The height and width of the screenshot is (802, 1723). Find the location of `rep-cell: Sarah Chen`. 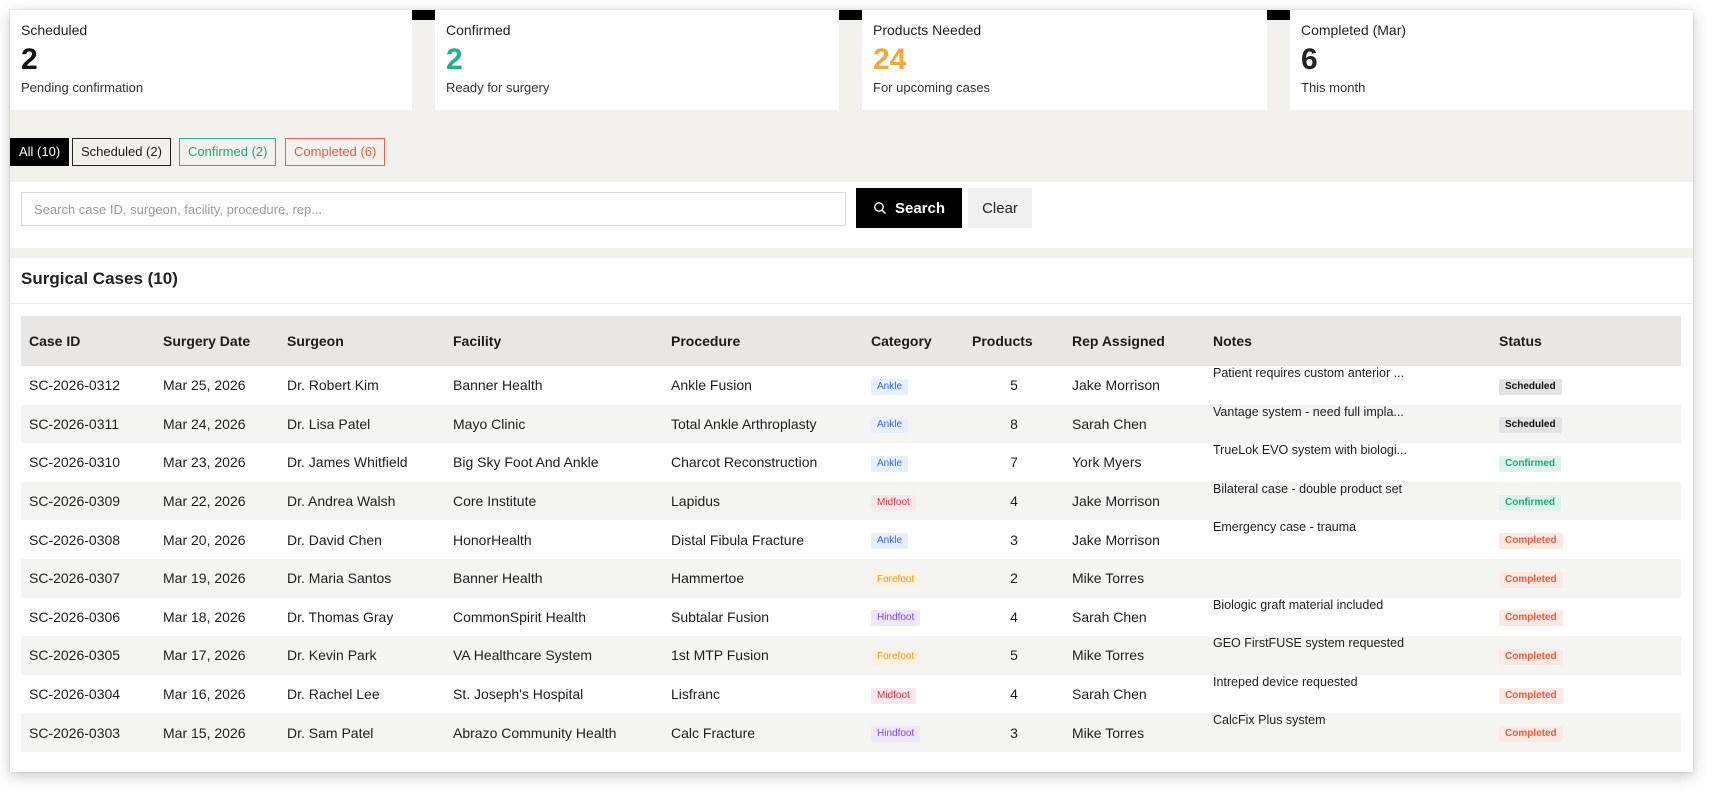

rep-cell: Sarah Chen is located at coordinates (1134, 424).